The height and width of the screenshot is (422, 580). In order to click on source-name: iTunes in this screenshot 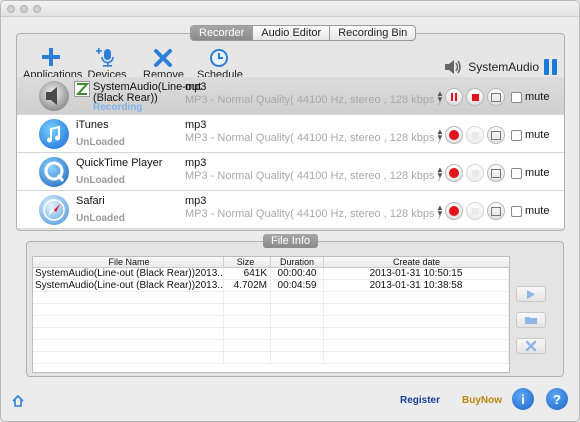, I will do `click(92, 125)`.